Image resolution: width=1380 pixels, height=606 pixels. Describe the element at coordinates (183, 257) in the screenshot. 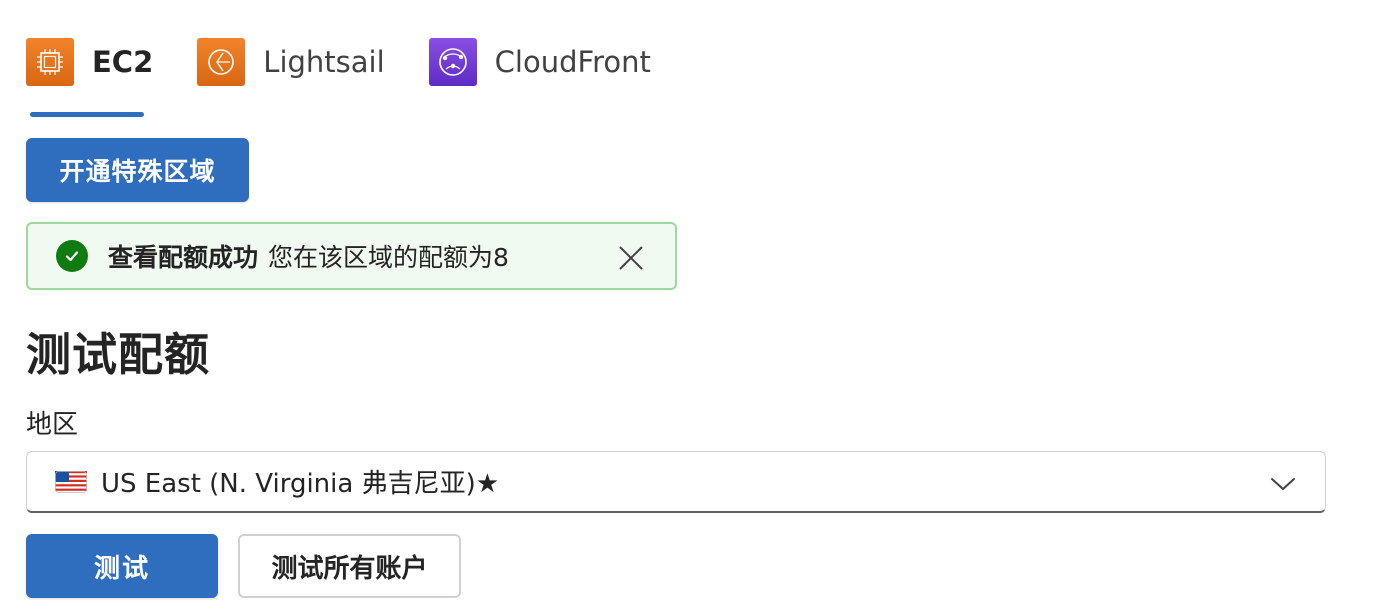

I see `message-title: 查看配额成功` at that location.